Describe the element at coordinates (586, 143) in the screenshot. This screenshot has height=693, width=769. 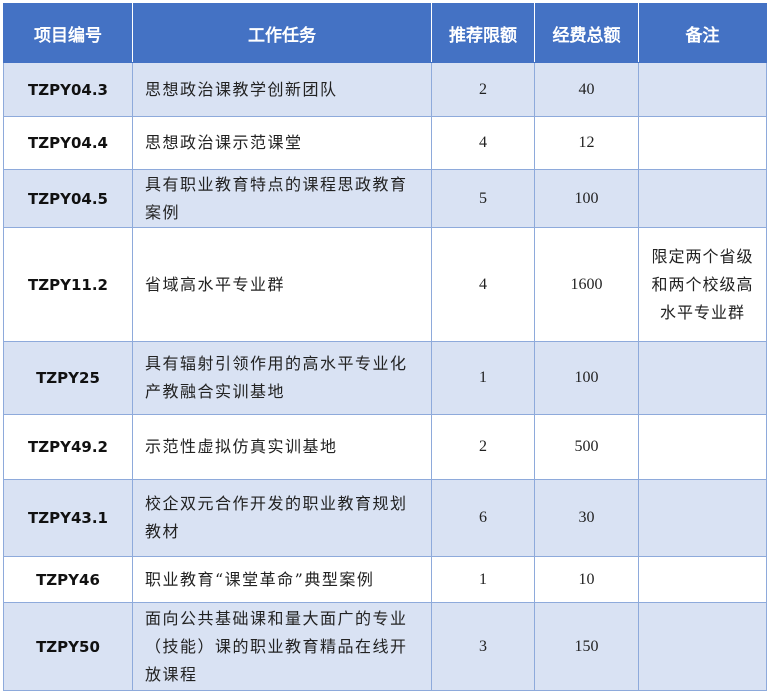
I see `funding-cell: 12` at that location.